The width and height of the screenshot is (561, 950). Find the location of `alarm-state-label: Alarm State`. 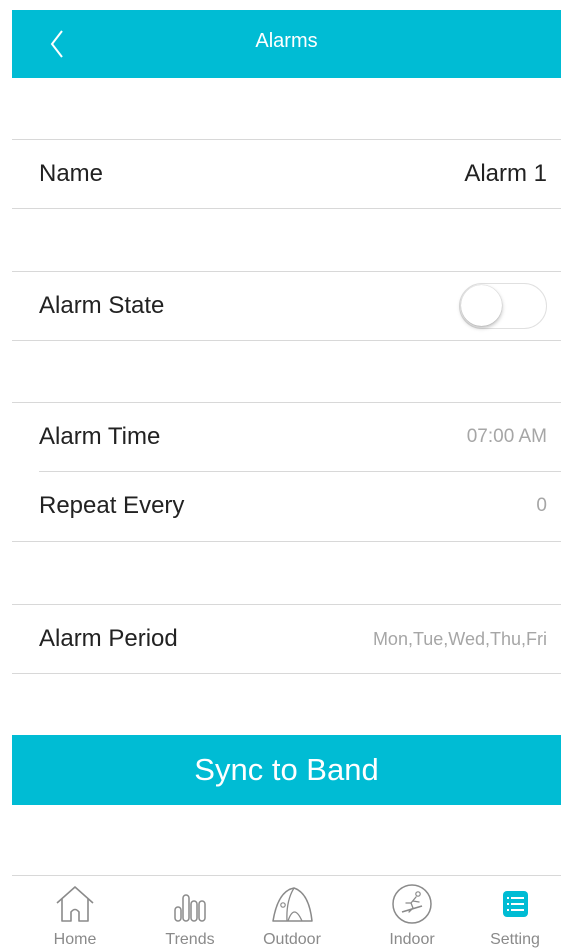

alarm-state-label: Alarm State is located at coordinates (102, 305).